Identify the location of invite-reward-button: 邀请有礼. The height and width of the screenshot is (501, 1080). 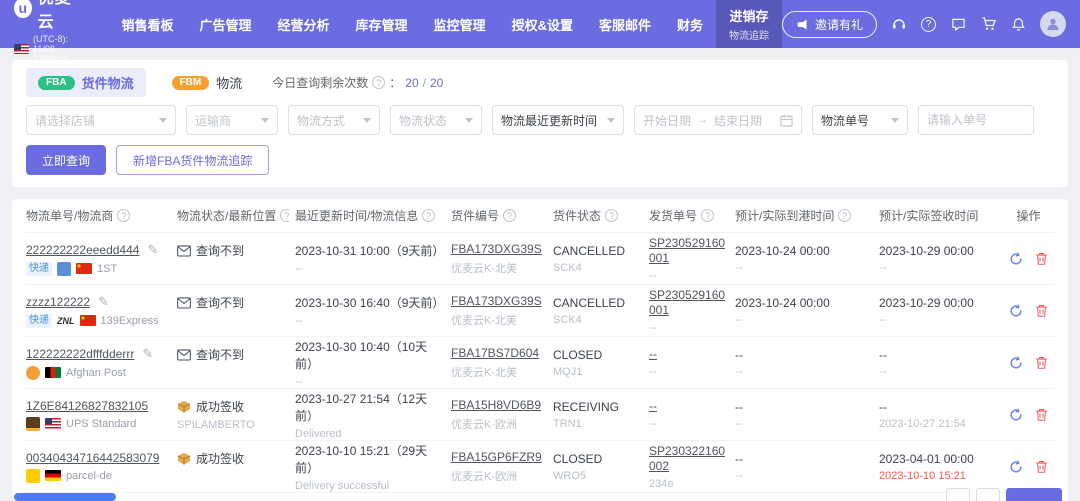
(829, 24).